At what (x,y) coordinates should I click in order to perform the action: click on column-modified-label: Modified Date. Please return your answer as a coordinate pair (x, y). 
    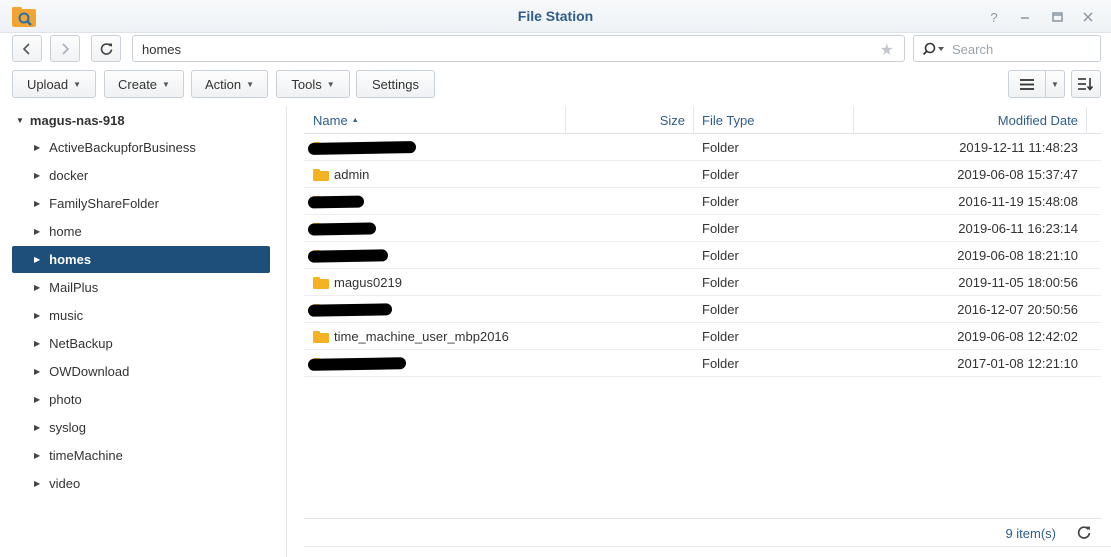
    Looking at the image, I should click on (1037, 120).